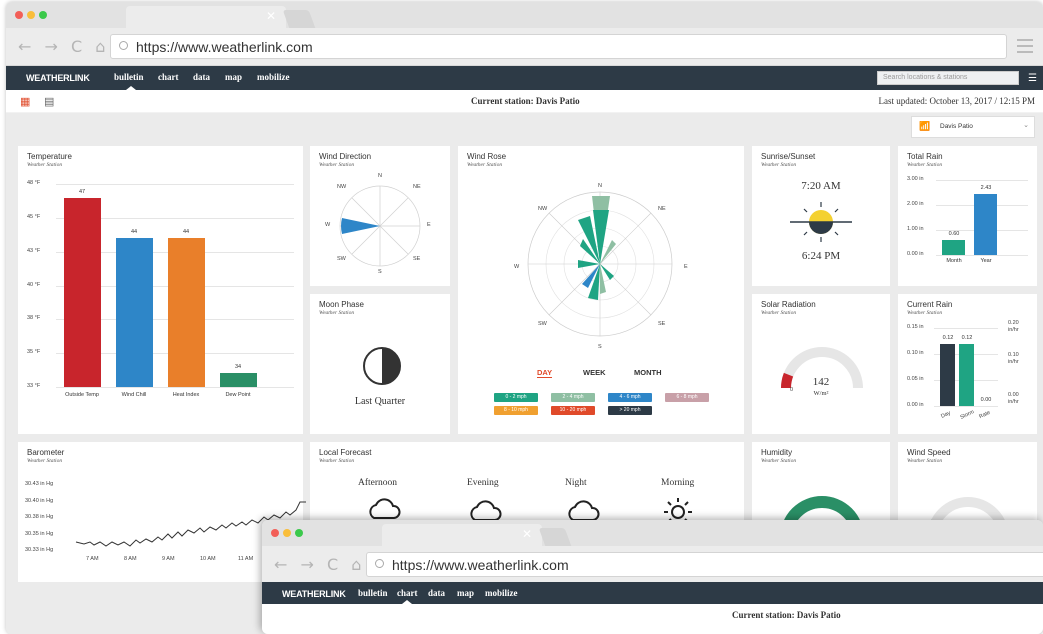 This screenshot has width=1043, height=634. What do you see at coordinates (662, 209) in the screenshot?
I see `compass-label: NE` at bounding box center [662, 209].